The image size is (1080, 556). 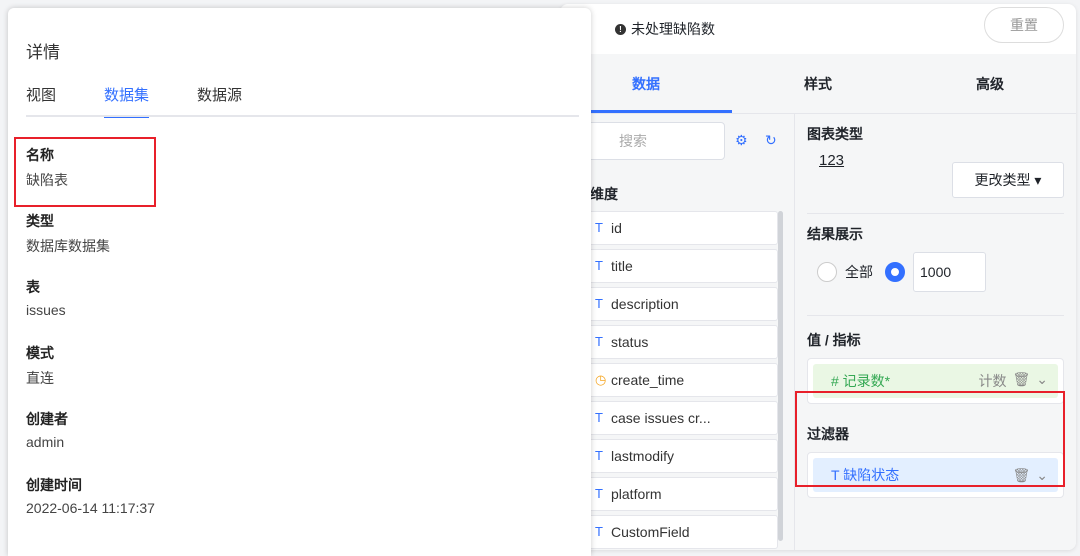 What do you see at coordinates (636, 494) in the screenshot?
I see `field-name: platform` at bounding box center [636, 494].